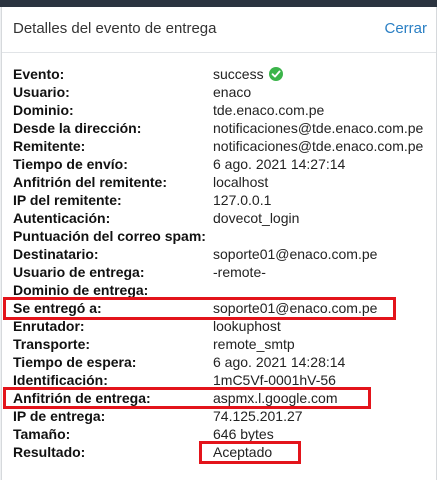 The height and width of the screenshot is (480, 437). What do you see at coordinates (115, 28) in the screenshot?
I see `panel-title: Detalles del evento de entrega` at bounding box center [115, 28].